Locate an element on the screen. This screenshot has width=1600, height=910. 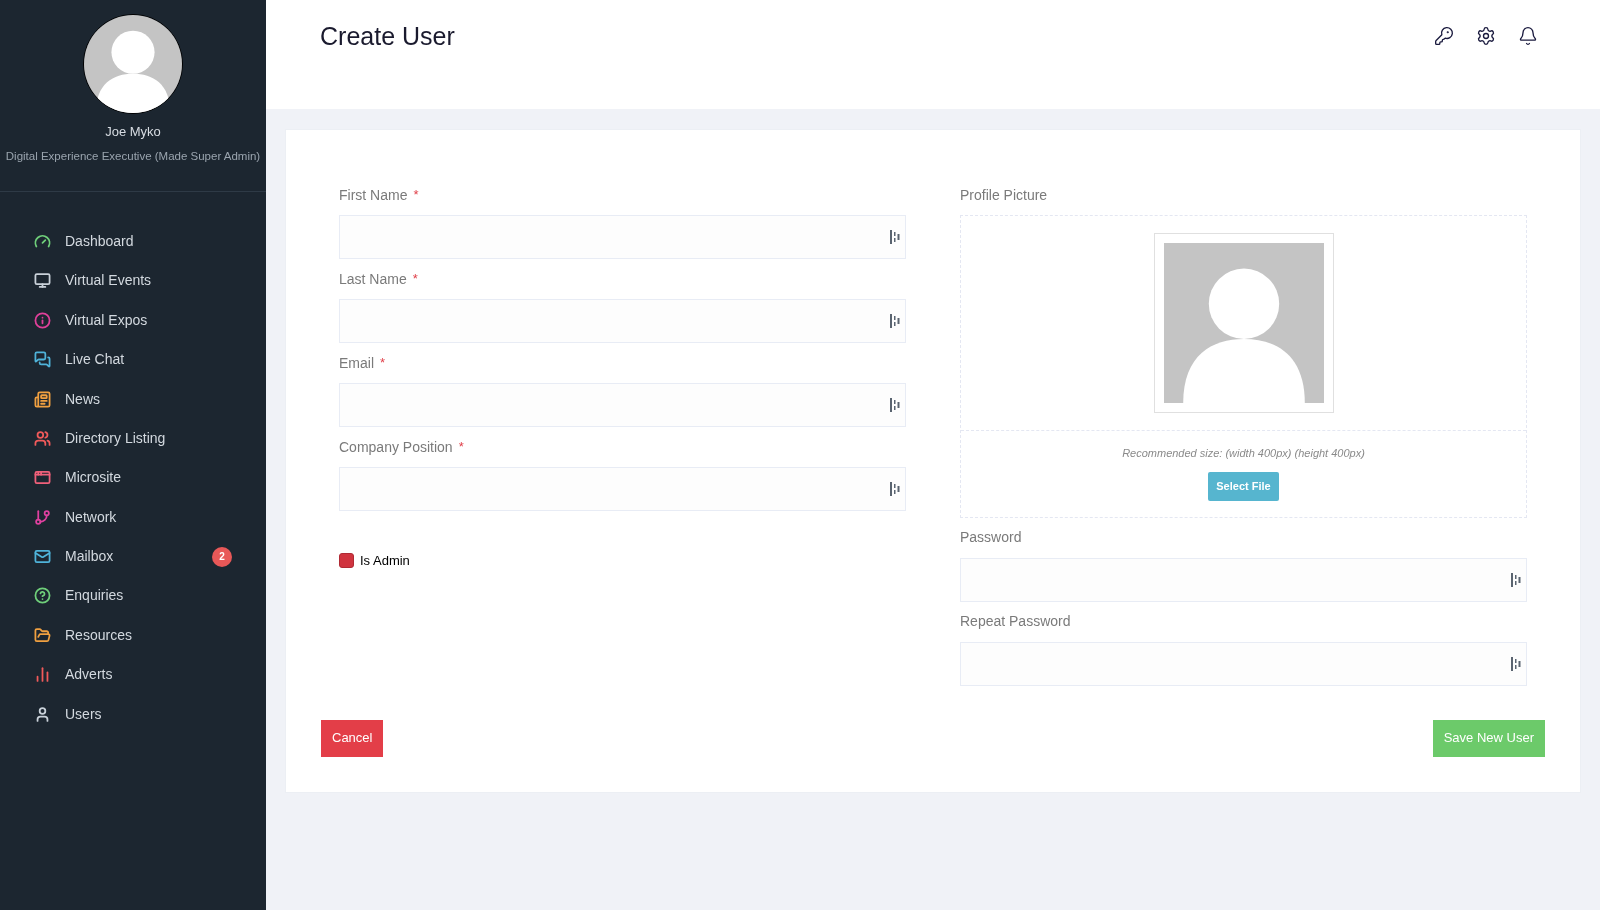
field-label: First Name is located at coordinates (373, 195).